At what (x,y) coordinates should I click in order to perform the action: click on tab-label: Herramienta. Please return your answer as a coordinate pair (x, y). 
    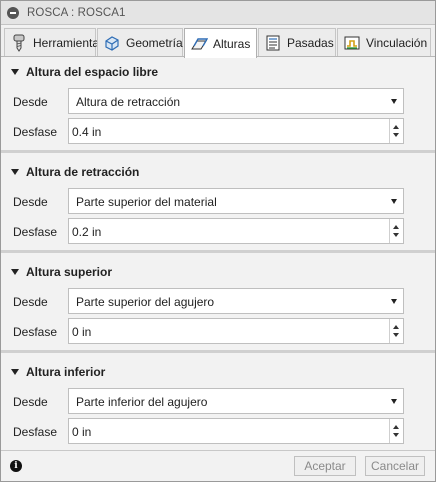
    Looking at the image, I should click on (66, 42).